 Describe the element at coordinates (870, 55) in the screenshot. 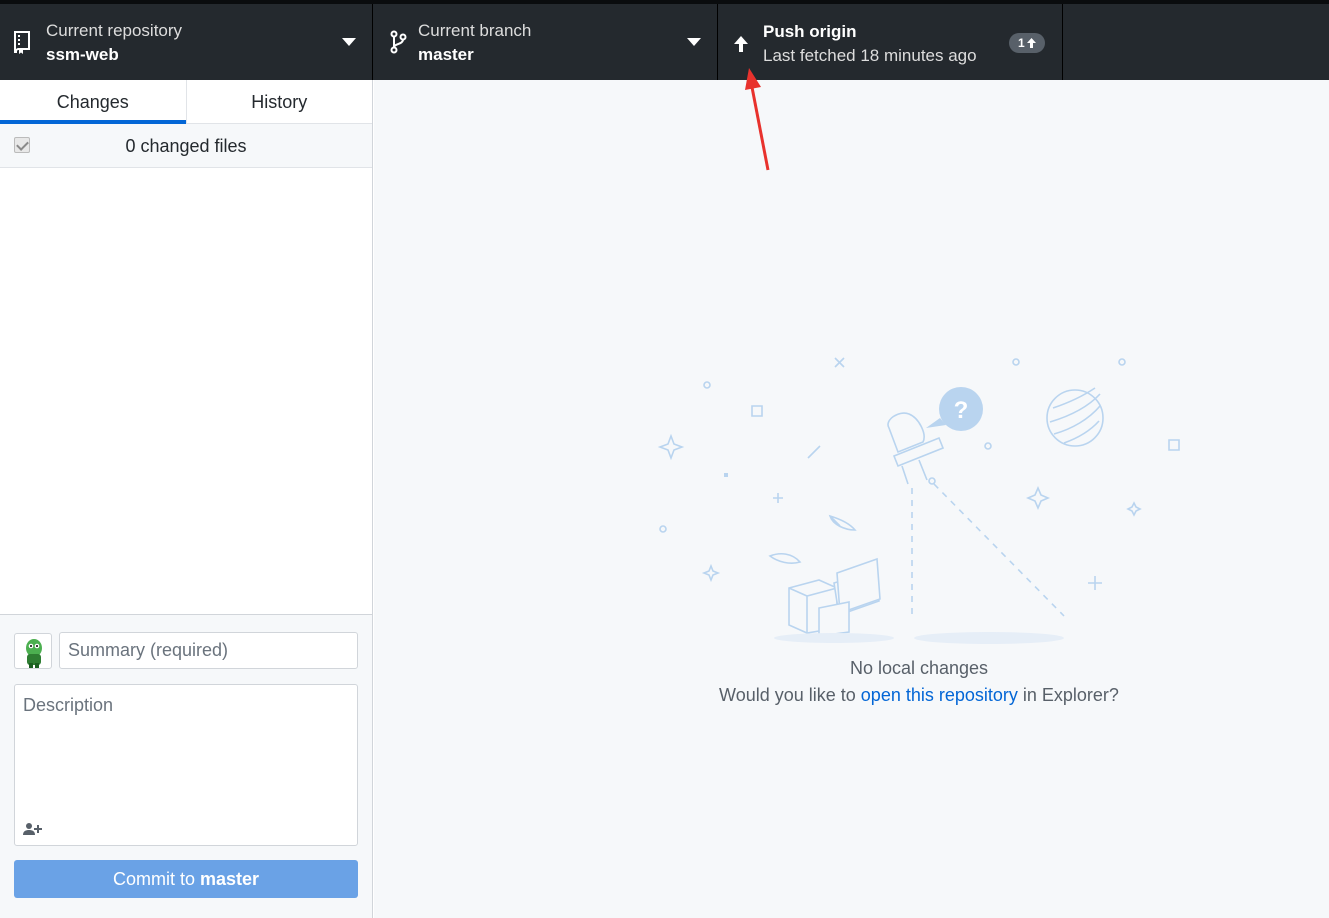

I see `last-fetched-text: Last fetched 18 minutes ago` at that location.